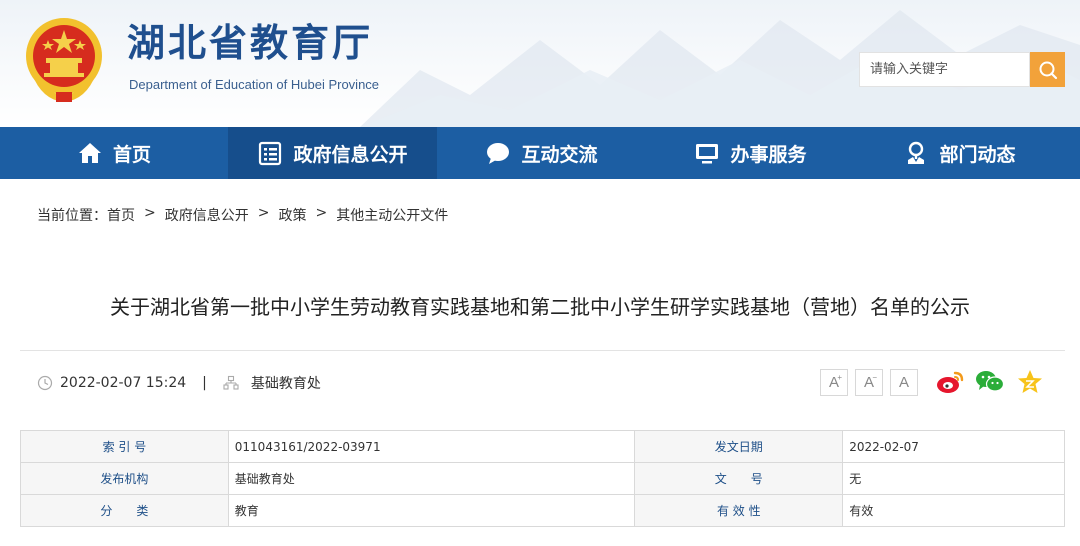 The width and height of the screenshot is (1080, 546). I want to click on publish-source: 基础教育处, so click(285, 384).